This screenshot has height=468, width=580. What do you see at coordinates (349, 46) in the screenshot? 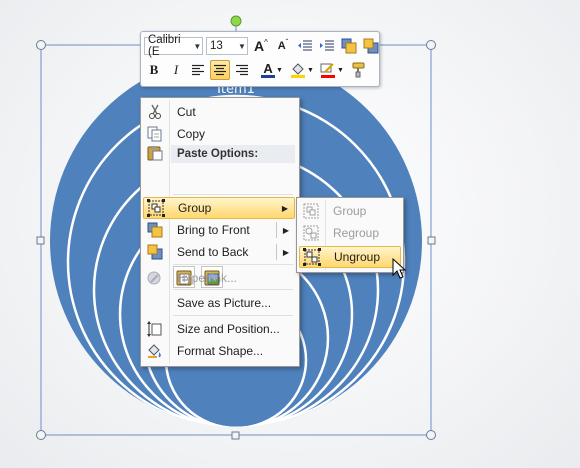
I see `bring-forward-icon` at bounding box center [349, 46].